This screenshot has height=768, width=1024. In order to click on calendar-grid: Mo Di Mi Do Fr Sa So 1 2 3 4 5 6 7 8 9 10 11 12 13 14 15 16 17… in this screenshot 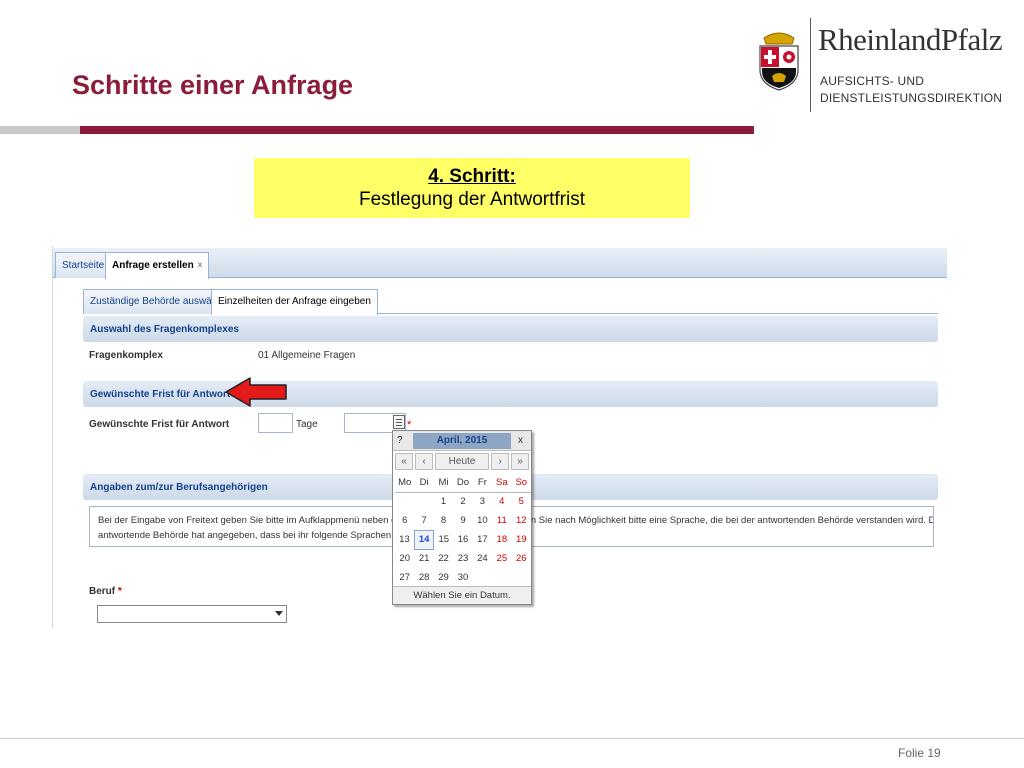, I will do `click(463, 530)`.